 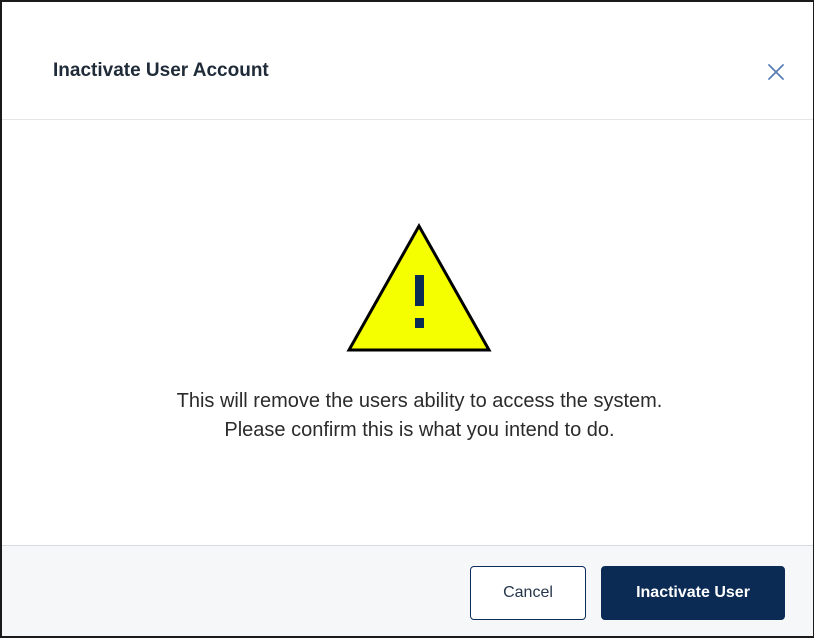 I want to click on dialog-title: Inactivate User Account, so click(x=161, y=70).